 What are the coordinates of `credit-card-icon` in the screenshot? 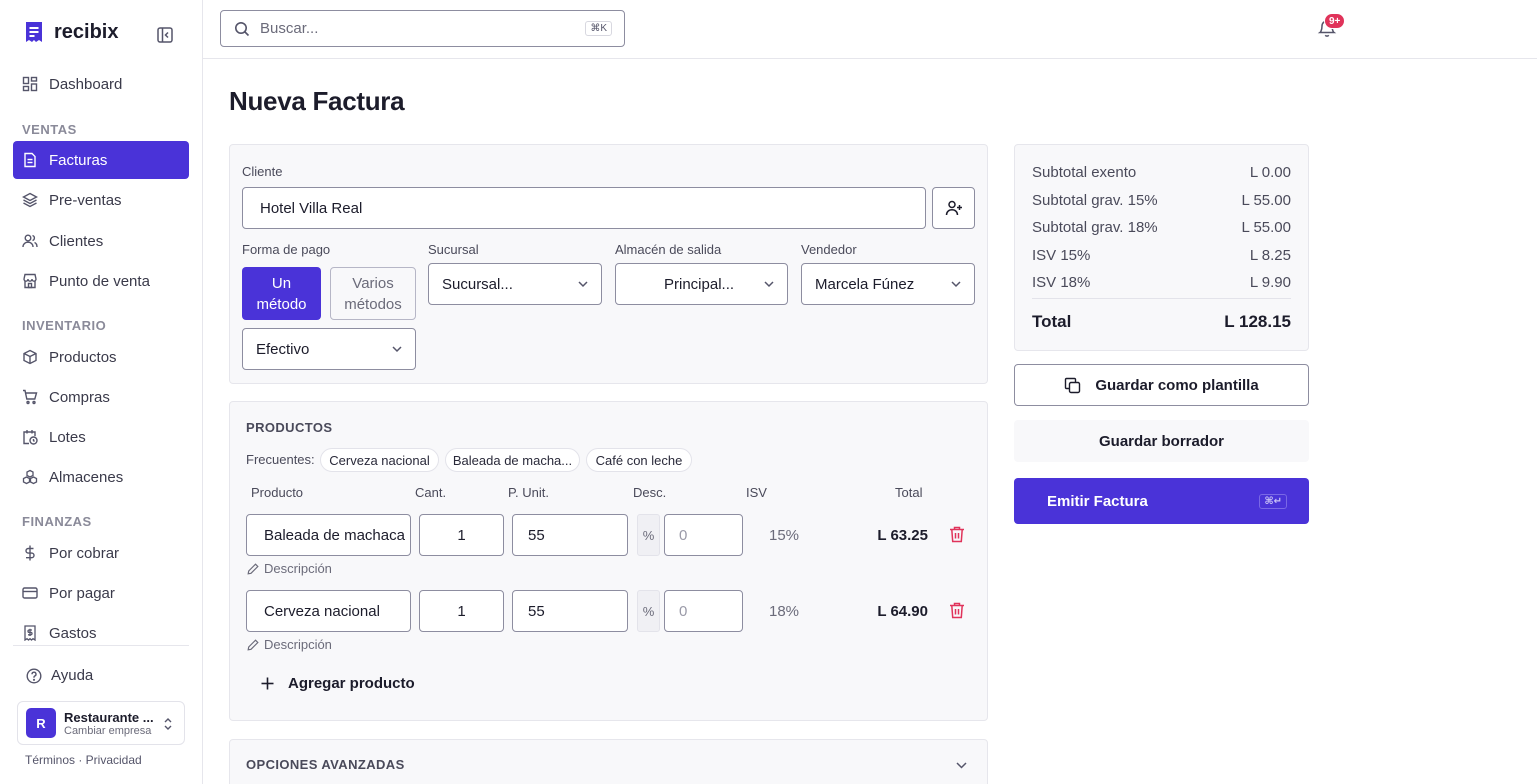 It's located at (30, 593).